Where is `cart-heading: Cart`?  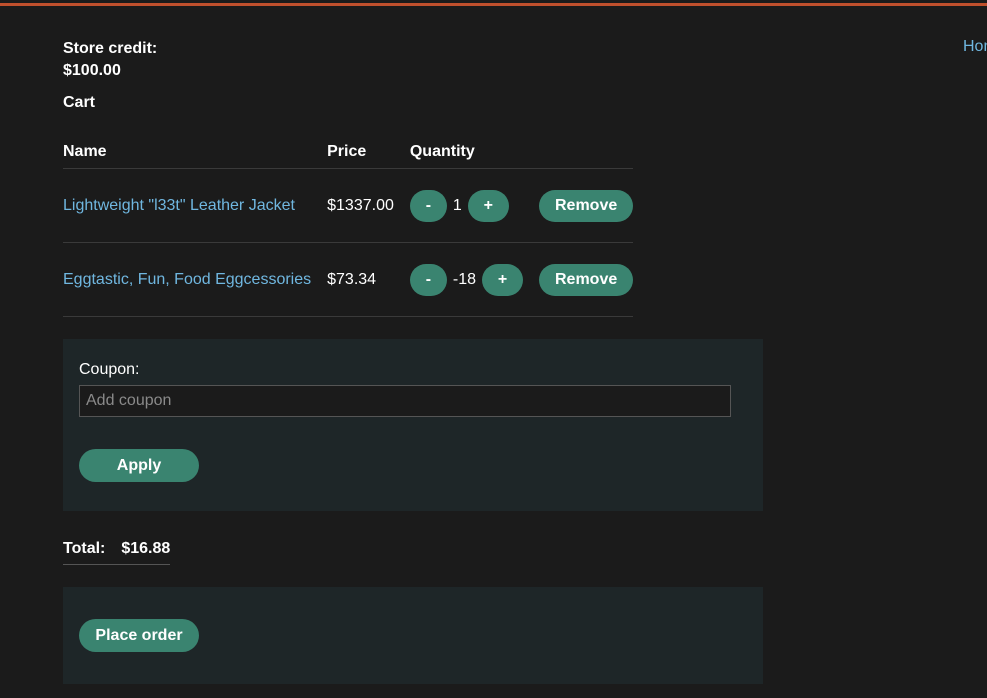 cart-heading: Cart is located at coordinates (79, 102).